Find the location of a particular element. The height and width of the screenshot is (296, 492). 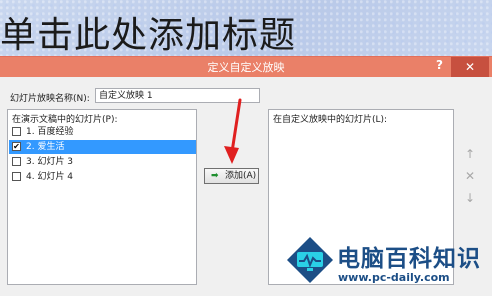

watermark-url: www.pc-daily.com is located at coordinates (394, 277).